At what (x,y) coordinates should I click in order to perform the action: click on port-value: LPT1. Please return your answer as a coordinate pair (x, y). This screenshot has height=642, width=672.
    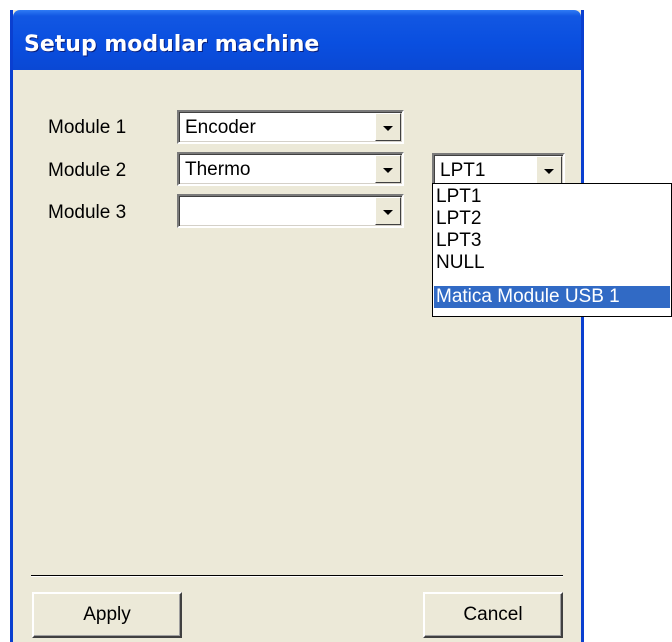
    Looking at the image, I should click on (463, 170).